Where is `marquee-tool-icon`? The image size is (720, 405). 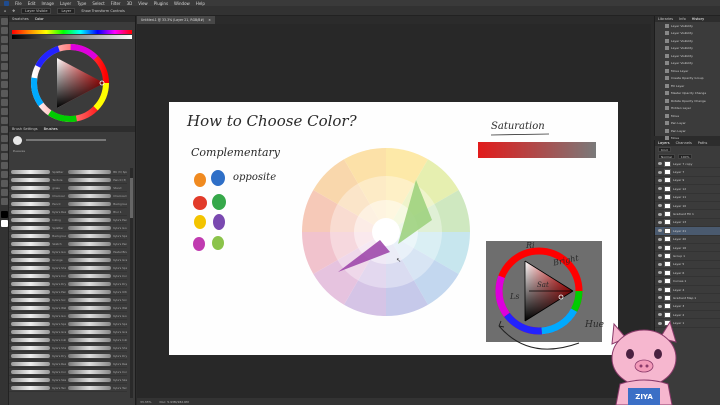
marquee-tool-icon is located at coordinates (4, 30).